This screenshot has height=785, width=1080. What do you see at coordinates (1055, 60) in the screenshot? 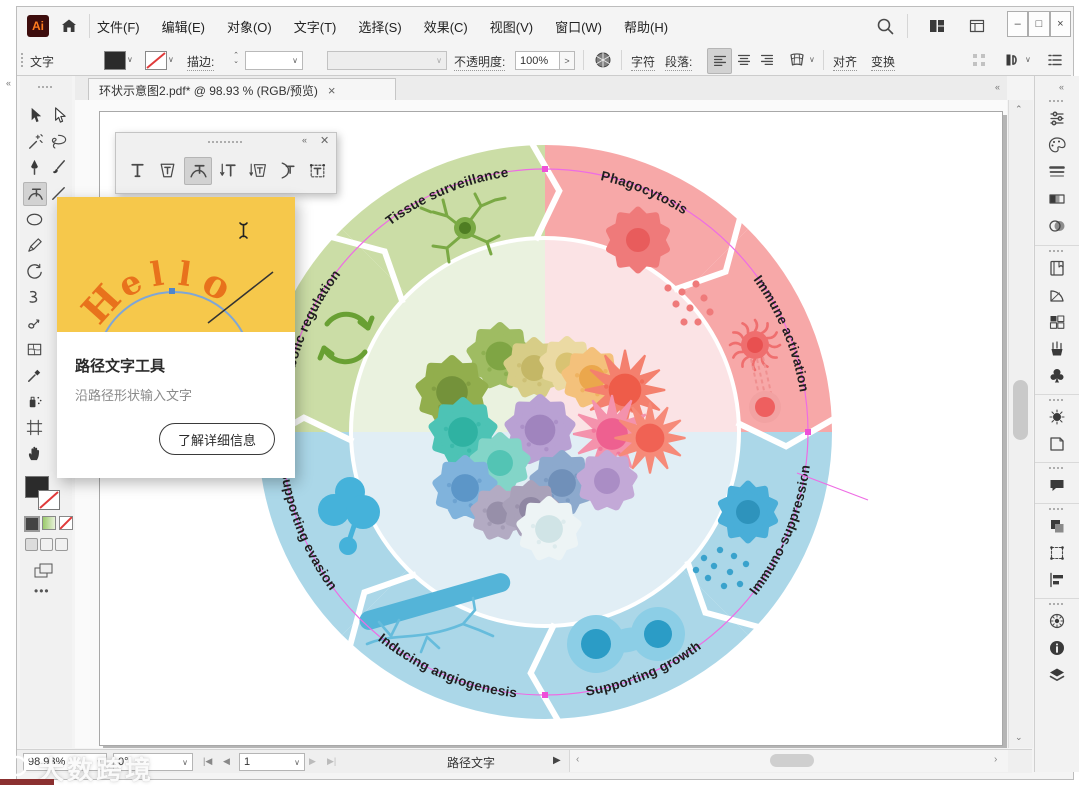
I see `list-icon` at bounding box center [1055, 60].